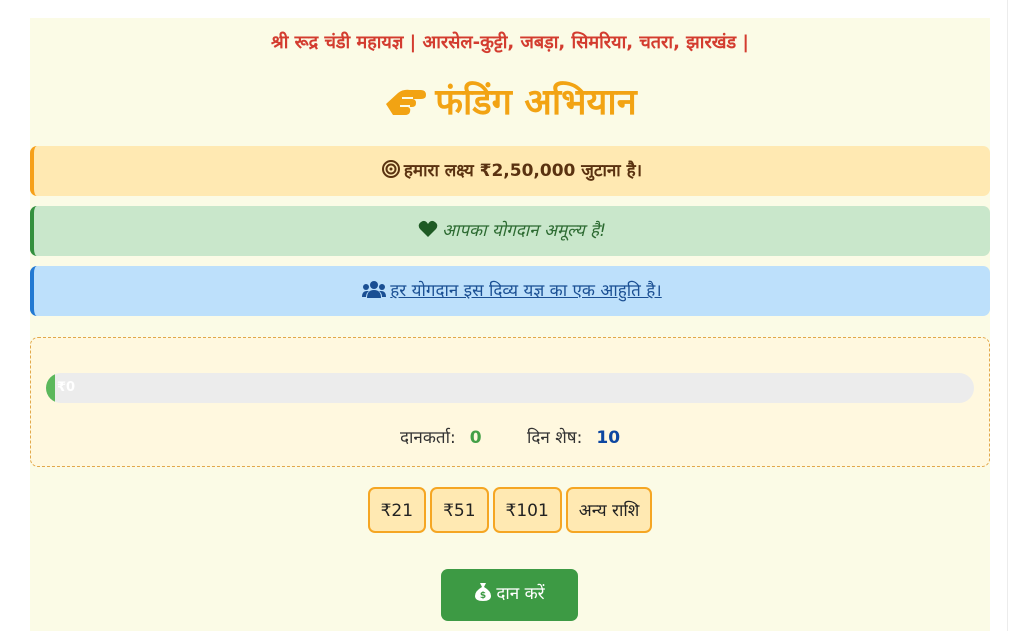 The image size is (1021, 631). Describe the element at coordinates (510, 436) in the screenshot. I see `progress-stats: दानकर्ता: 0 दिन शेष: 10` at that location.